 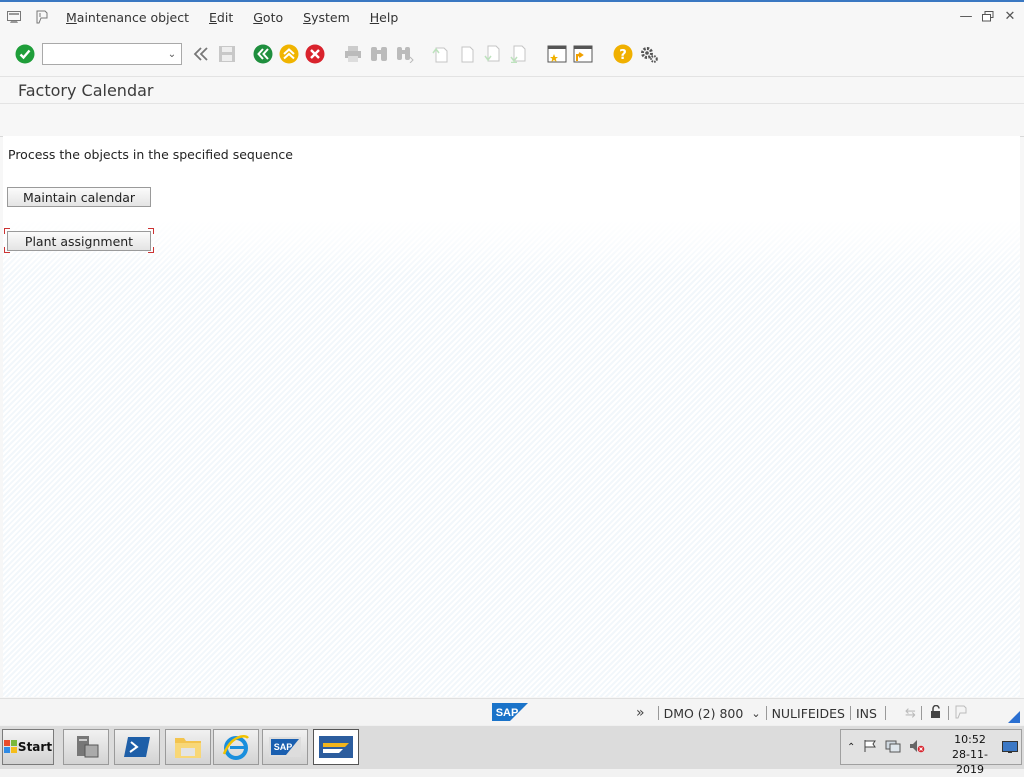 I want to click on clock: 10:52 28-11-2019, so click(x=970, y=754).